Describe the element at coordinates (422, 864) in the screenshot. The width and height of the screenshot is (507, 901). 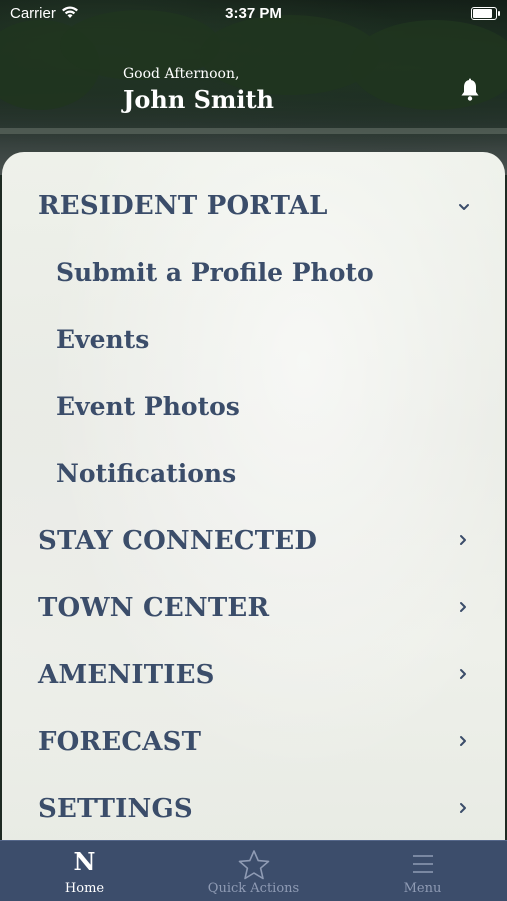
I see `menu-icon` at that location.